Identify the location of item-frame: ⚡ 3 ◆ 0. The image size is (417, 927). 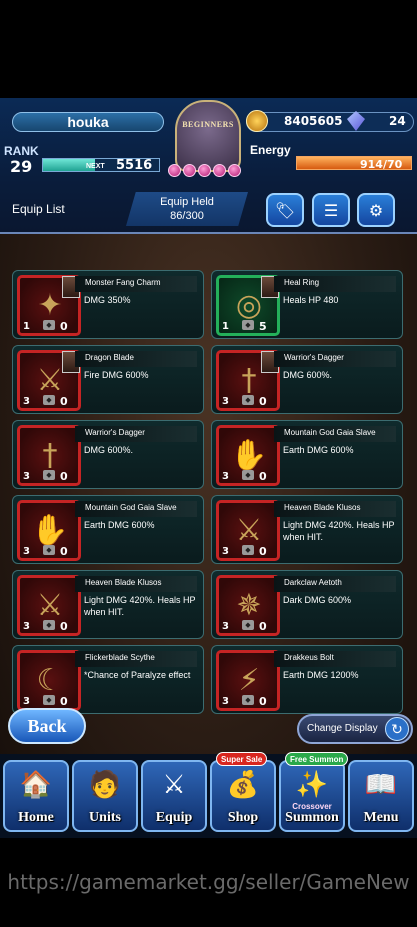
(248, 680).